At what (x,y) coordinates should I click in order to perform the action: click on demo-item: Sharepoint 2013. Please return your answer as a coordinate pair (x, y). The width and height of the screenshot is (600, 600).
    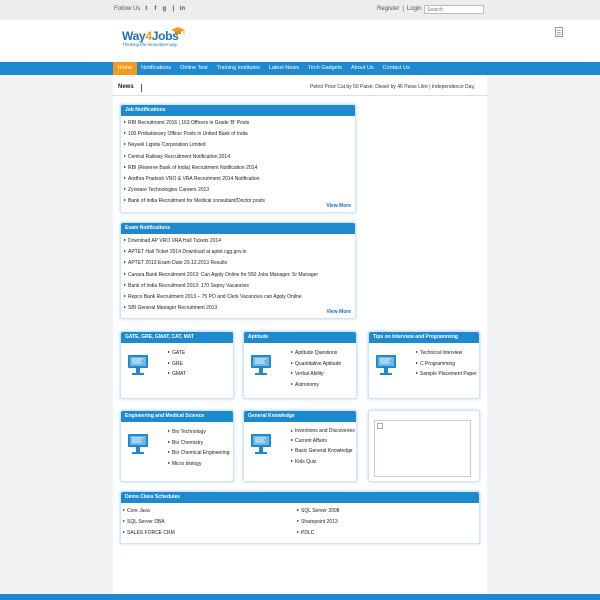
    Looking at the image, I should click on (318, 522).